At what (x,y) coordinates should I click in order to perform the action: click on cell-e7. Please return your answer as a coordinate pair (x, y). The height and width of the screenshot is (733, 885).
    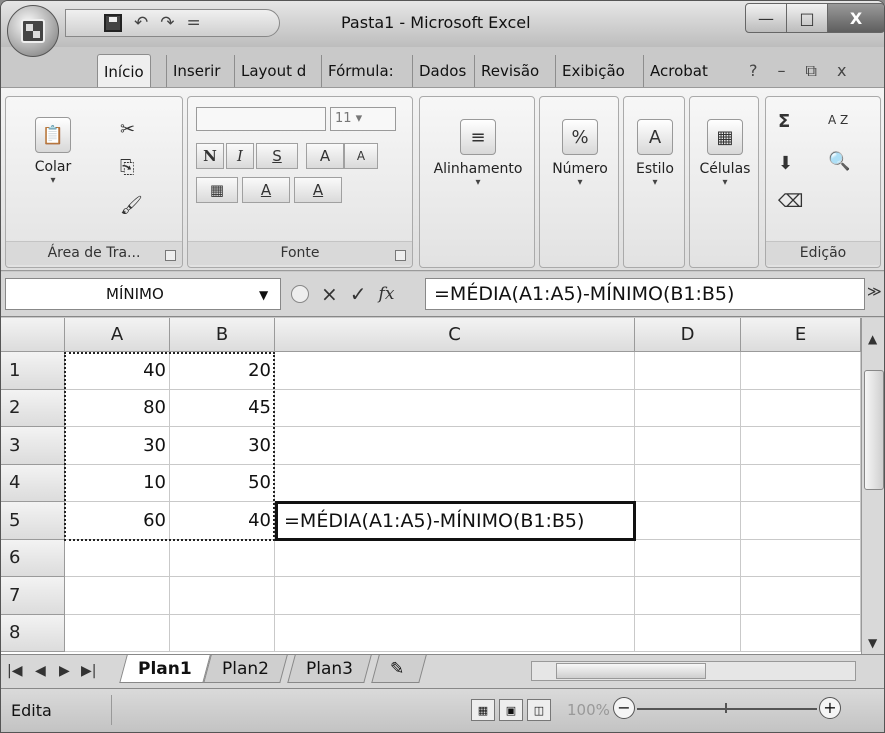
    Looking at the image, I should click on (801, 596).